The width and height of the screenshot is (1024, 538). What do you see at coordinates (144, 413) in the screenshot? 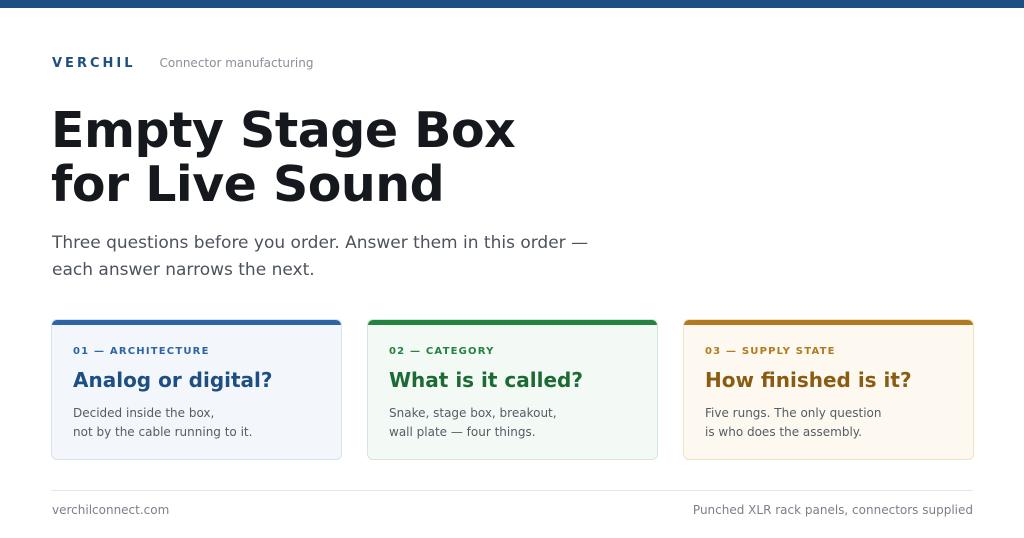
I see `card-body-line-1: Decided inside the box,` at bounding box center [144, 413].